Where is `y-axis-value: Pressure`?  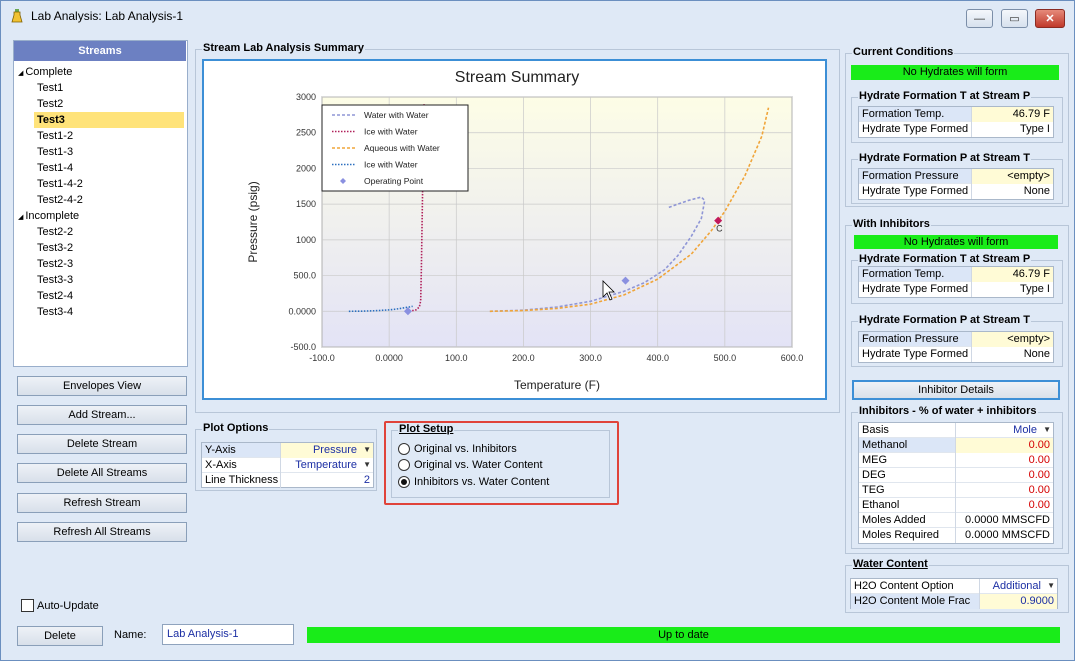 y-axis-value: Pressure is located at coordinates (326, 450).